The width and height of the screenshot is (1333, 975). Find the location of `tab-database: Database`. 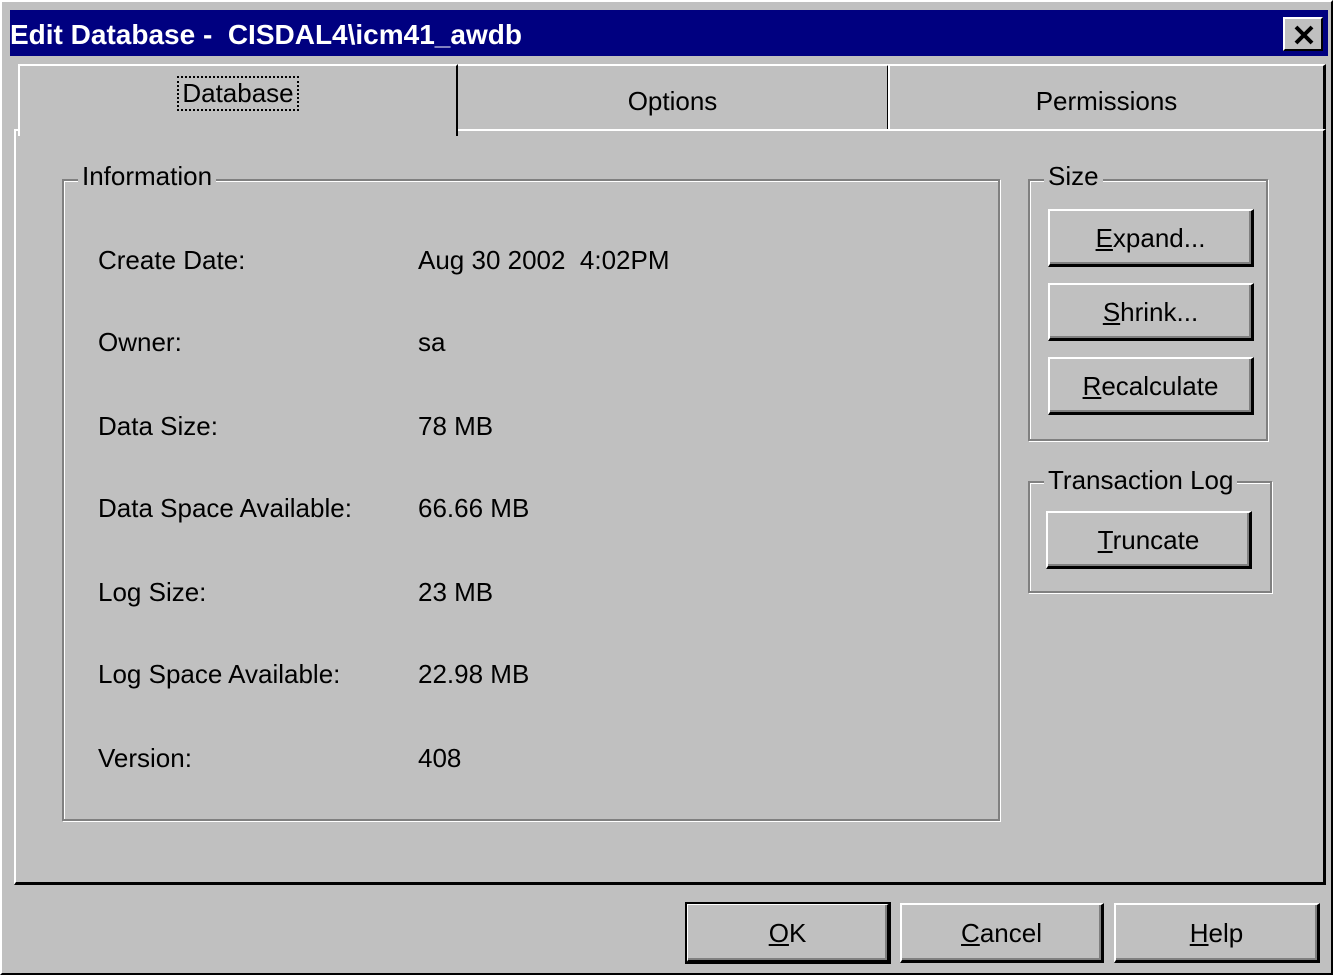

tab-database: Database is located at coordinates (238, 100).